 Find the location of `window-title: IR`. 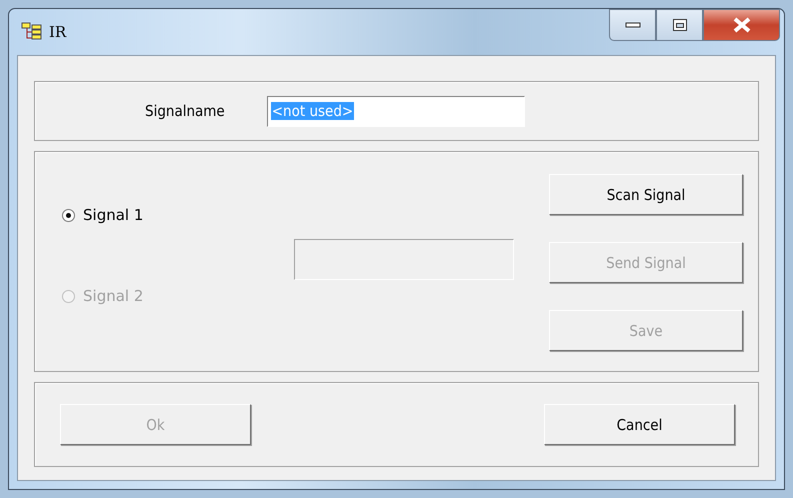

window-title: IR is located at coordinates (57, 32).